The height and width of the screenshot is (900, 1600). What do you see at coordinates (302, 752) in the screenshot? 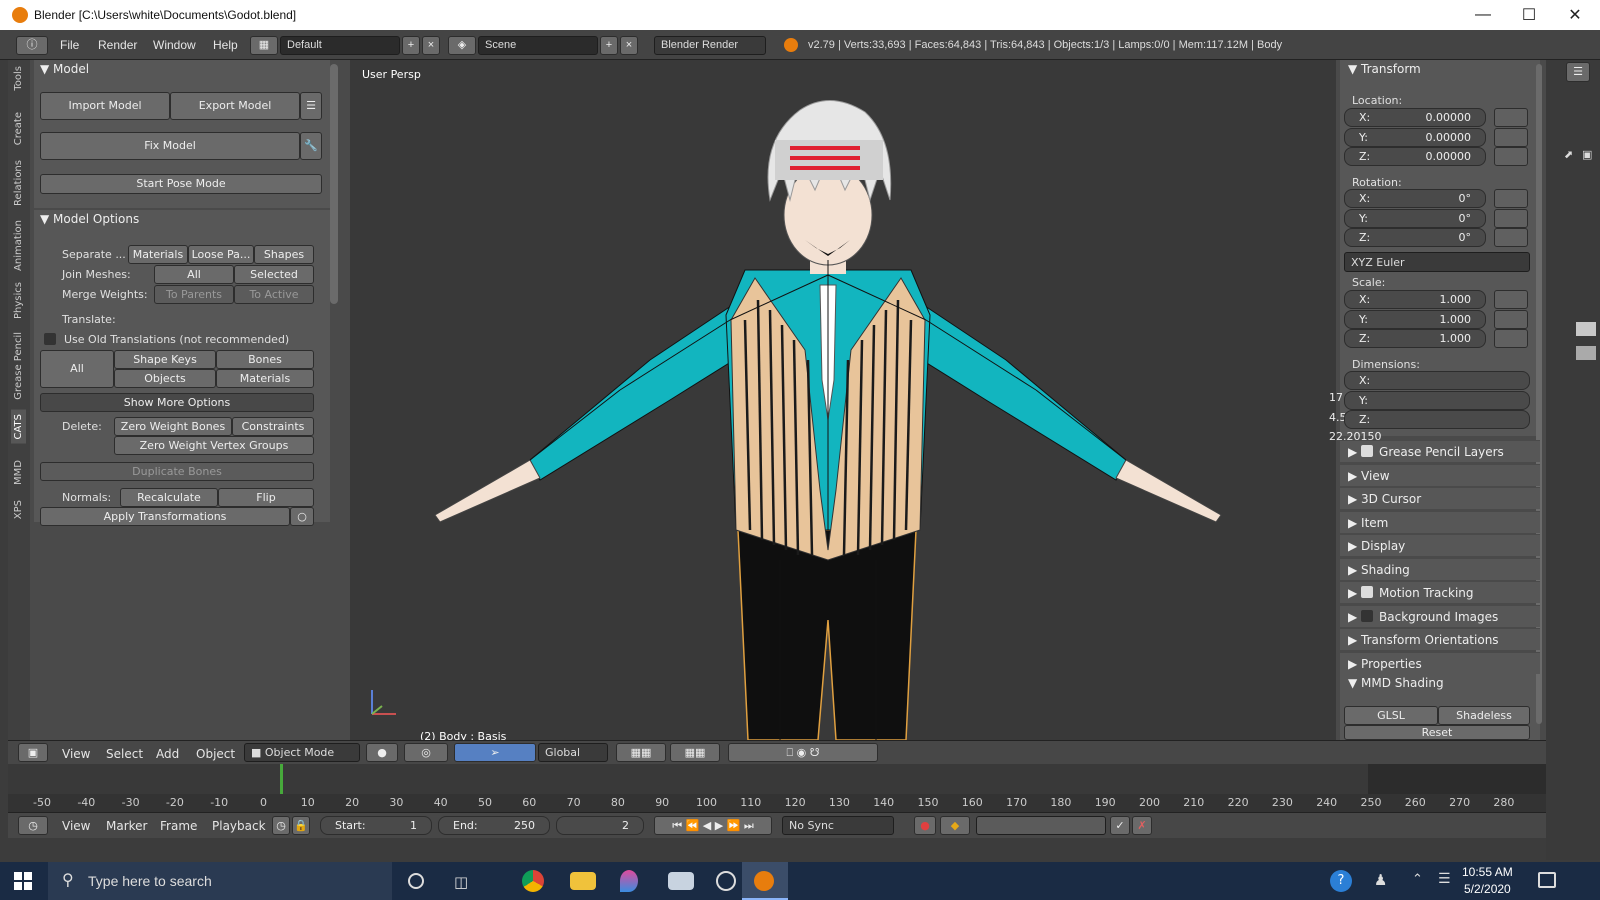
I see `object-mode-select: ■ Object Mode` at bounding box center [302, 752].